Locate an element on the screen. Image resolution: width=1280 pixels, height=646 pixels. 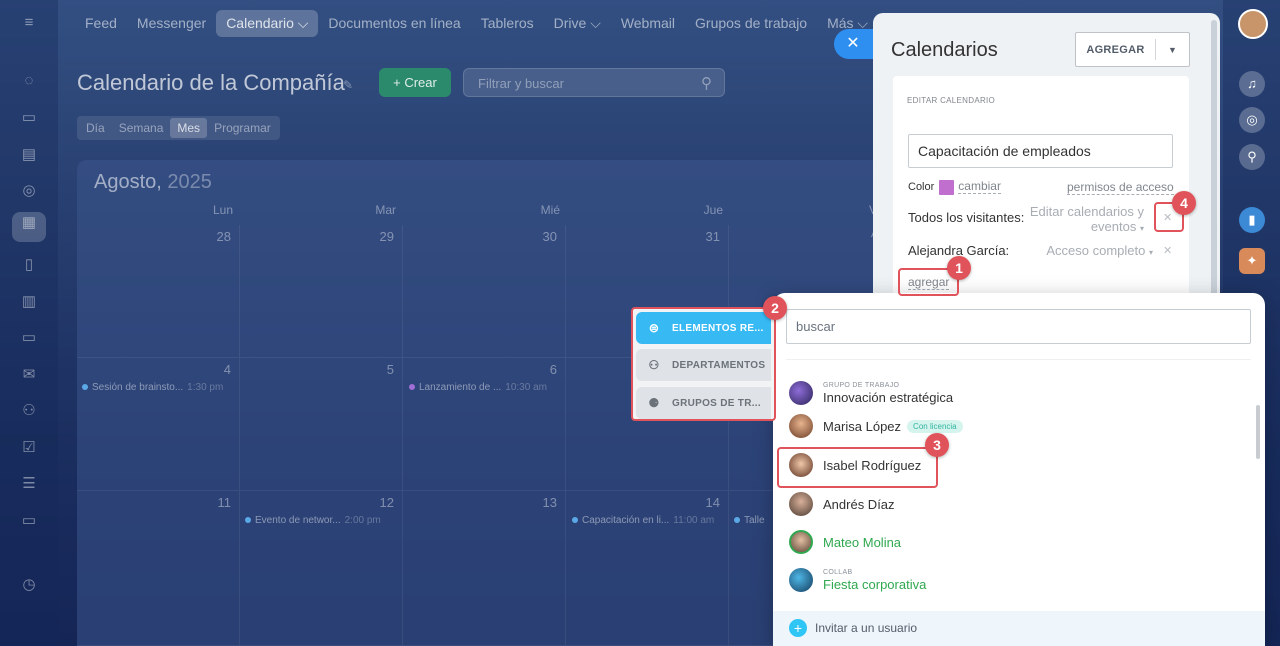
day-cell: 28 is located at coordinates (158, 291).